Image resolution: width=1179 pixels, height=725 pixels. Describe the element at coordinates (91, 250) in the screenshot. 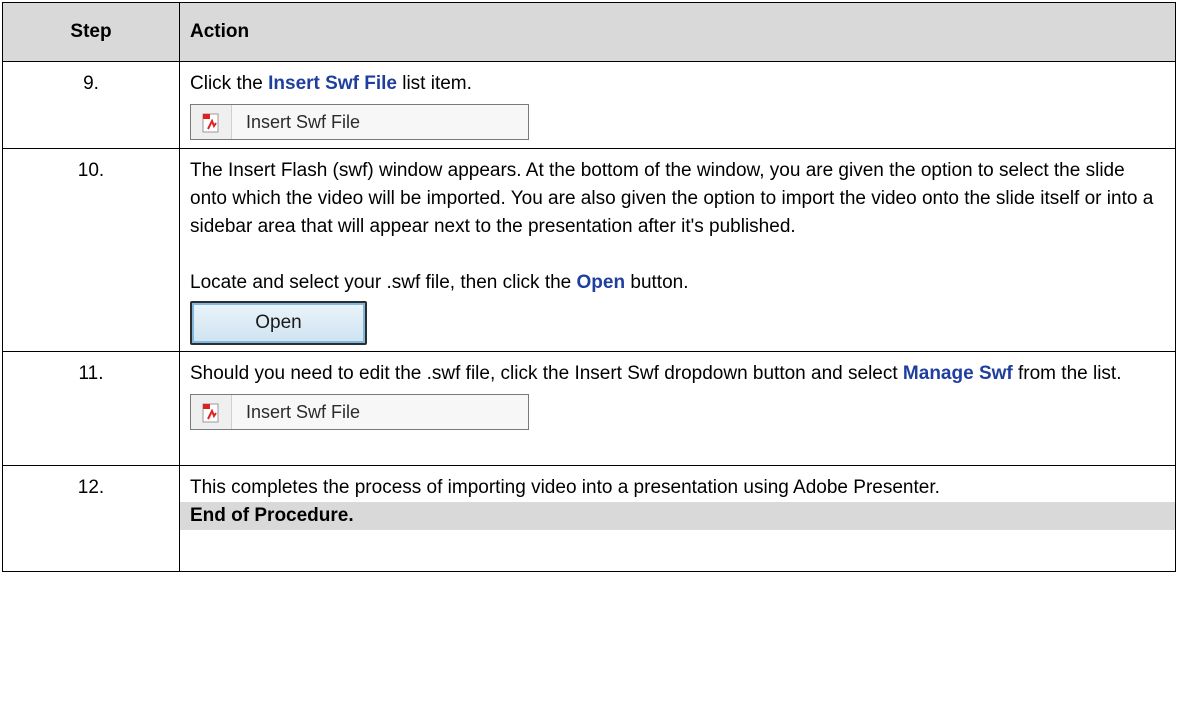

I see `step-number: 10.` at that location.